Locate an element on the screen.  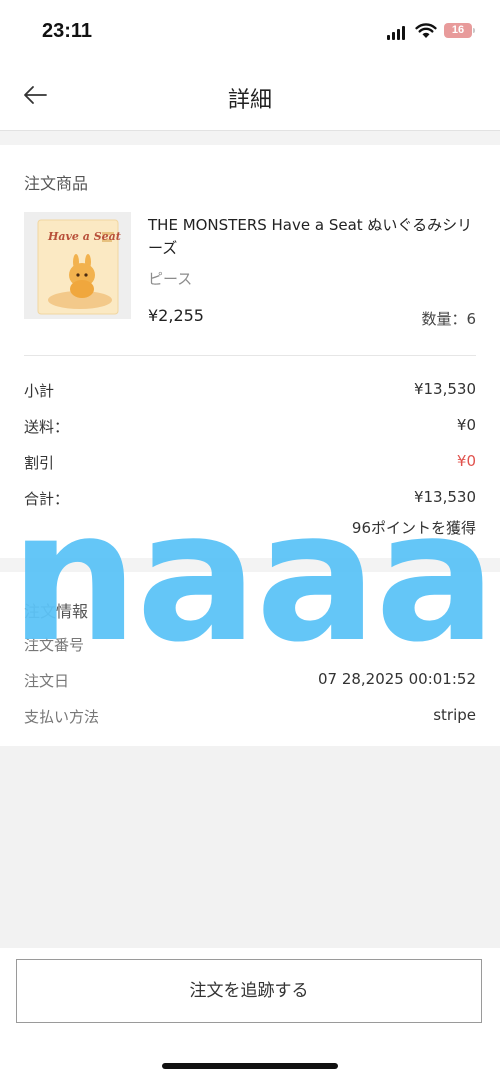
page-title: 詳細 is located at coordinates (249, 100).